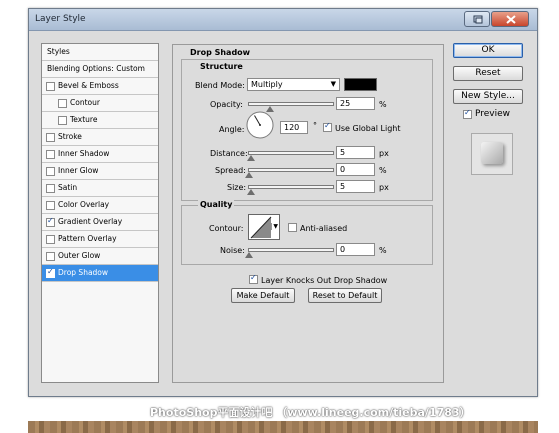 This screenshot has height=433, width=559. I want to click on contour-picker: ▼, so click(264, 227).